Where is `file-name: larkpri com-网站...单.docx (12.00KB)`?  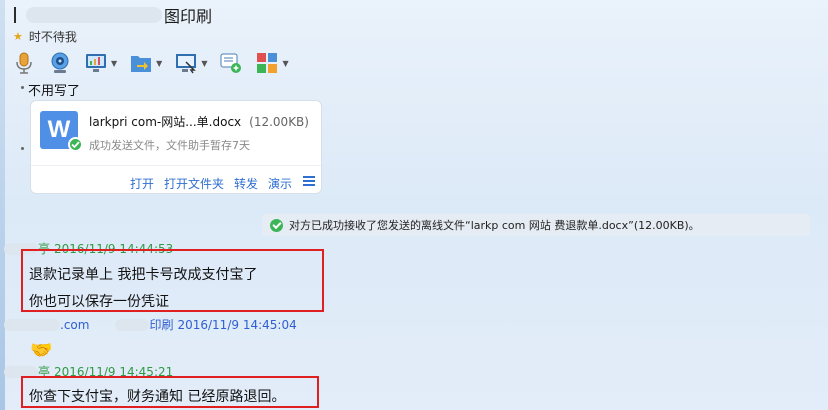
file-name: larkpri com-网站...单.docx (12.00KB) is located at coordinates (199, 121).